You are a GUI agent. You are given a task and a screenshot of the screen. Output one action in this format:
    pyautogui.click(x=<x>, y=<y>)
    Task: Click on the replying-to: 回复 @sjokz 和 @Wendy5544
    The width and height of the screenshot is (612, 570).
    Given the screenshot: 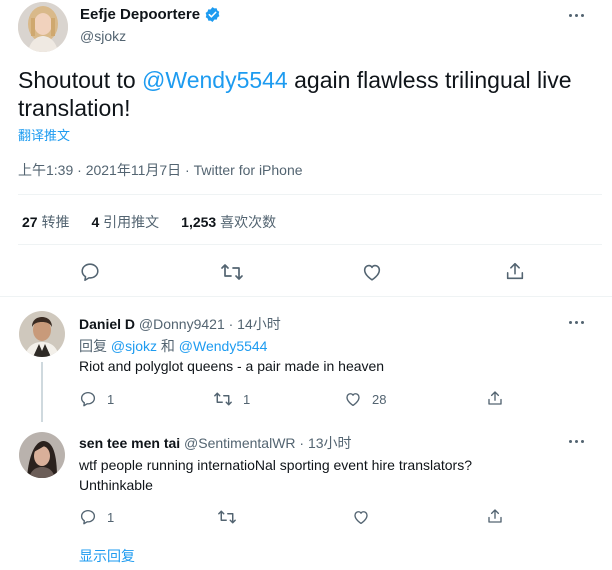 What is the action you would take?
    pyautogui.click(x=173, y=346)
    